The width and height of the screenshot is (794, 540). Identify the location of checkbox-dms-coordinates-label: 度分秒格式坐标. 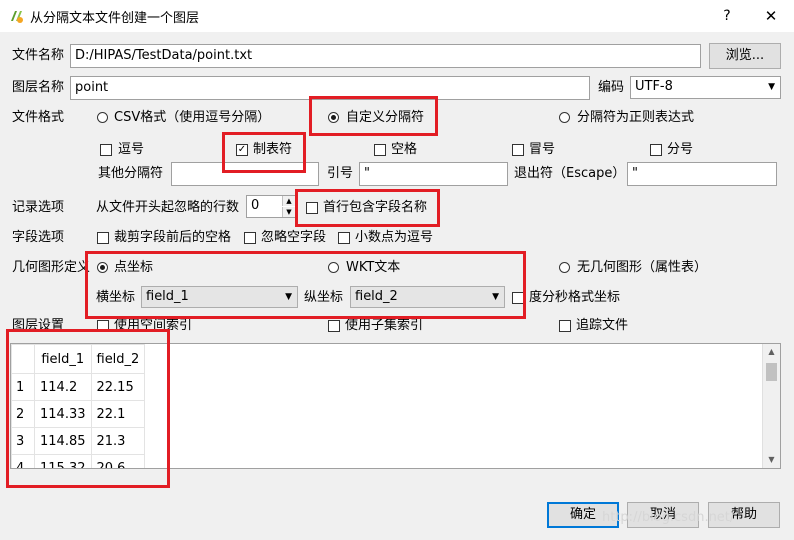
(575, 297).